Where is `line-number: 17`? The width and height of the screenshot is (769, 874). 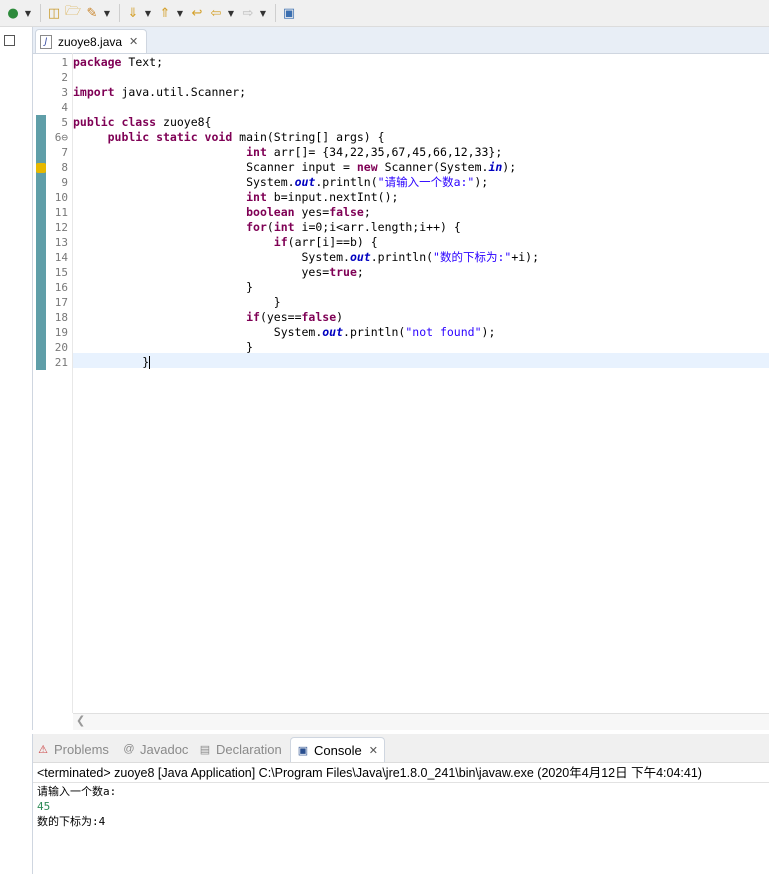
line-number: 17 is located at coordinates (61, 302).